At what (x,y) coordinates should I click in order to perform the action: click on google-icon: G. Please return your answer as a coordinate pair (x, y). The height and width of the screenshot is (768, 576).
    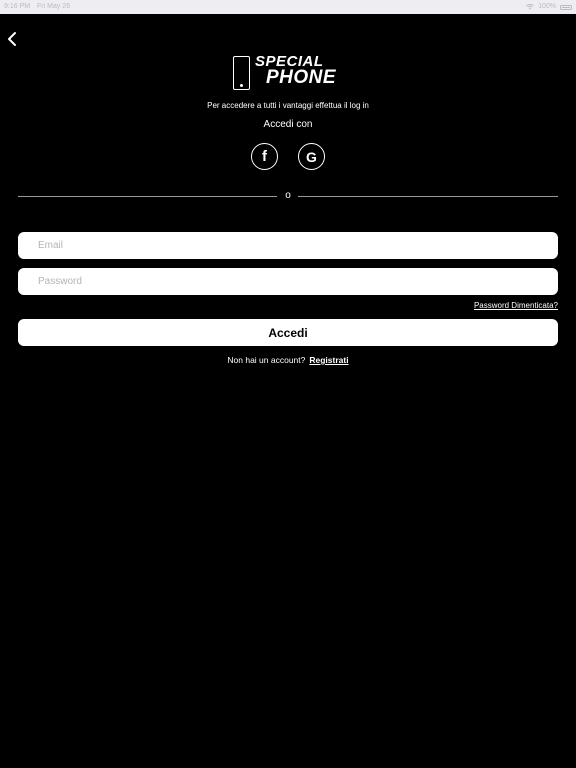
    Looking at the image, I should click on (311, 156).